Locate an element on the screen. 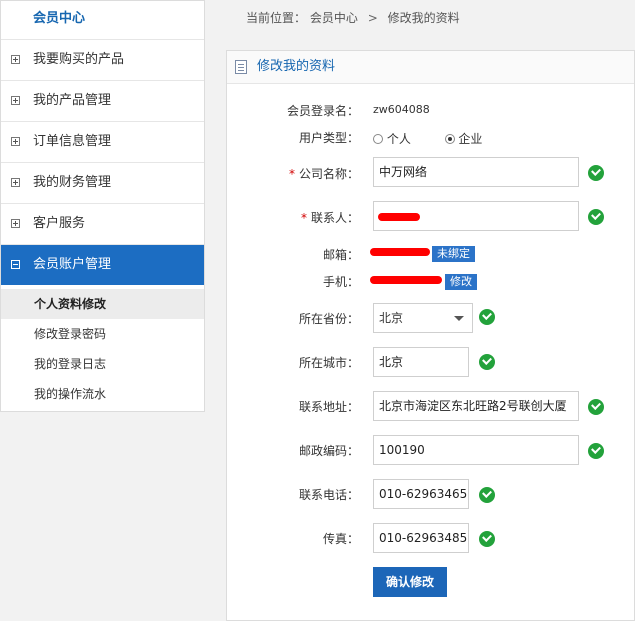 The image size is (635, 621). breadcrumb: 当前位置： 会员中心 > 修改我的资料 is located at coordinates (430, 18).